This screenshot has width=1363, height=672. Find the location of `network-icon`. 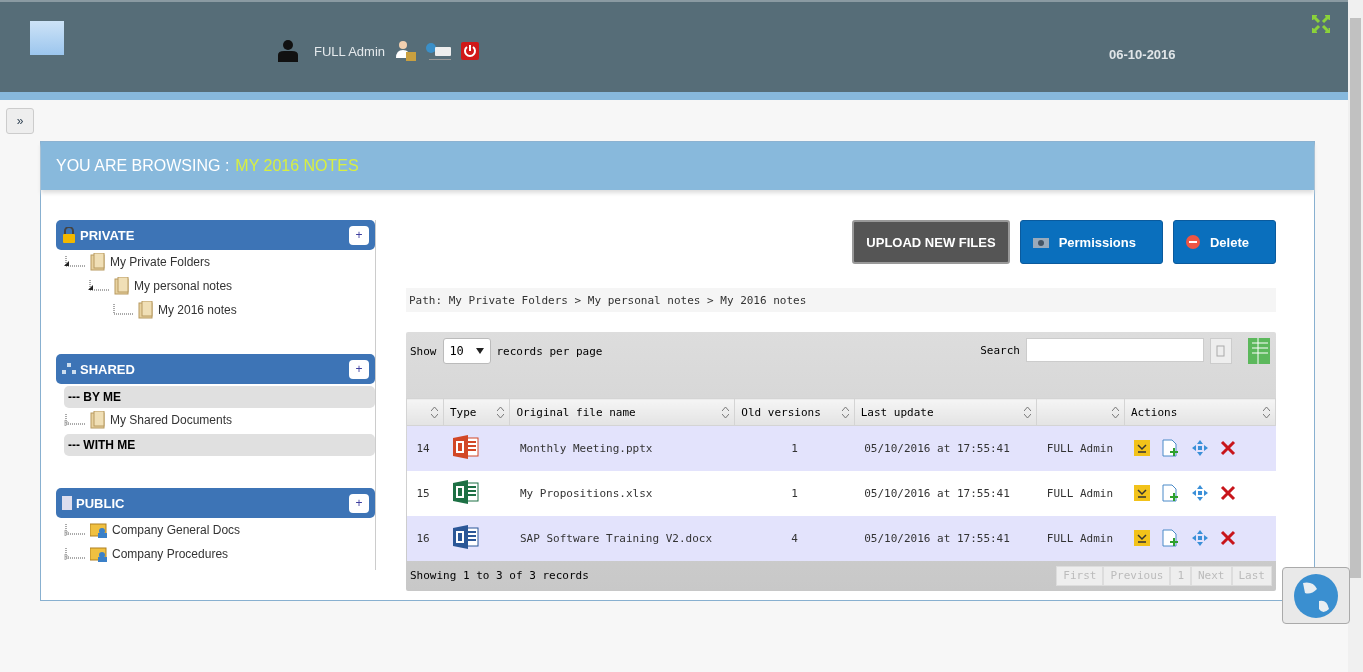

network-icon is located at coordinates (69, 369).